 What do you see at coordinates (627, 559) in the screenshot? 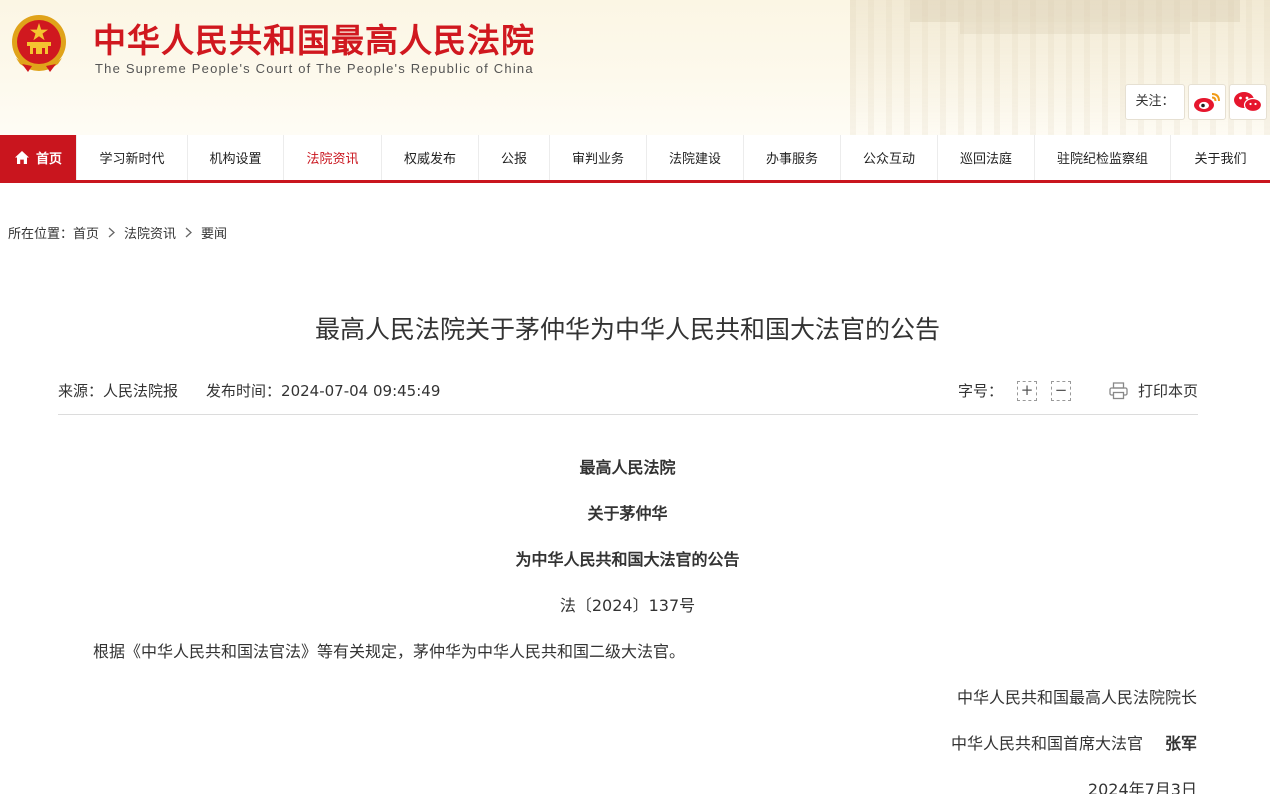
I see `announcement-heading-3: 为中华人民共和国大法官的公告` at bounding box center [627, 559].